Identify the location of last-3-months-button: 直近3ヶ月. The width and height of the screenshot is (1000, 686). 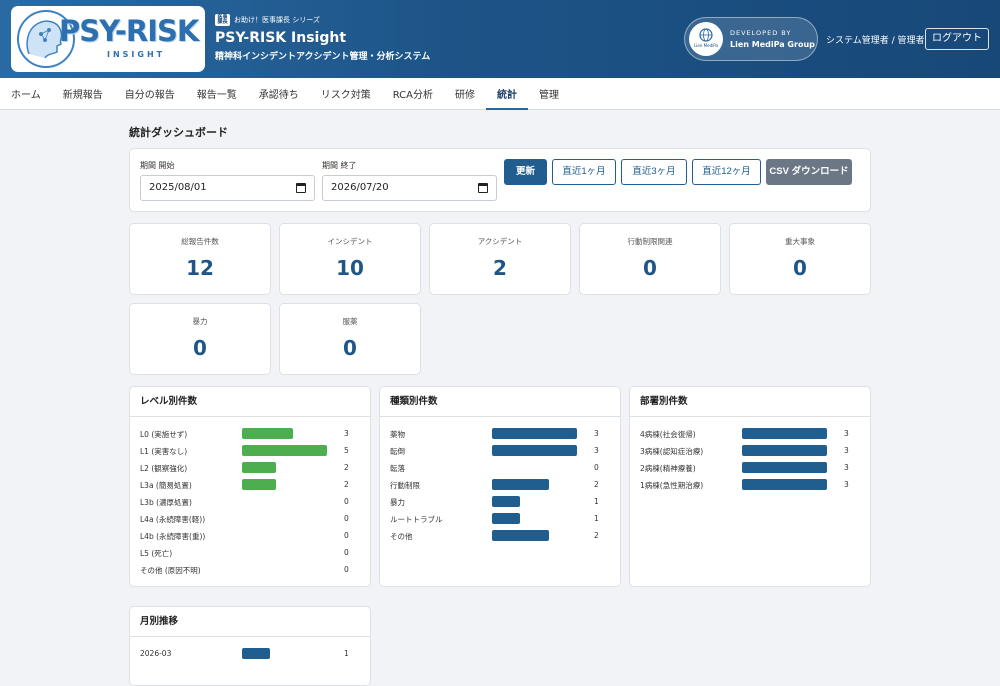
(654, 172).